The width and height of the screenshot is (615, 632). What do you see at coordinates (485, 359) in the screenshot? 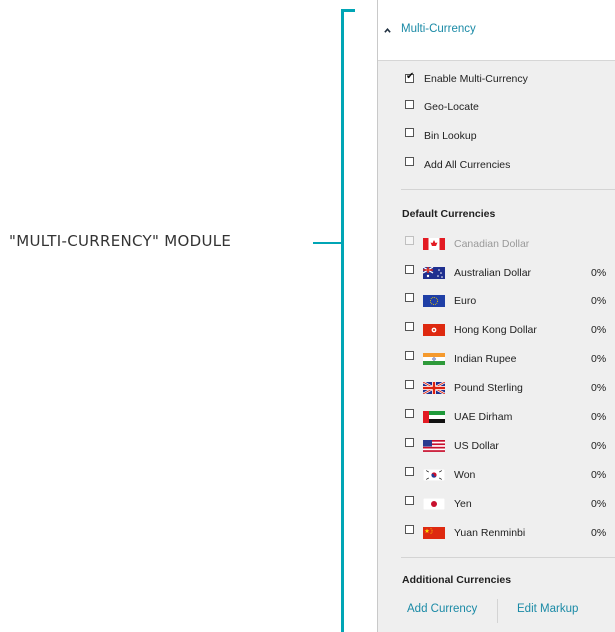
I see `currency-name: Indian Rupee` at bounding box center [485, 359].